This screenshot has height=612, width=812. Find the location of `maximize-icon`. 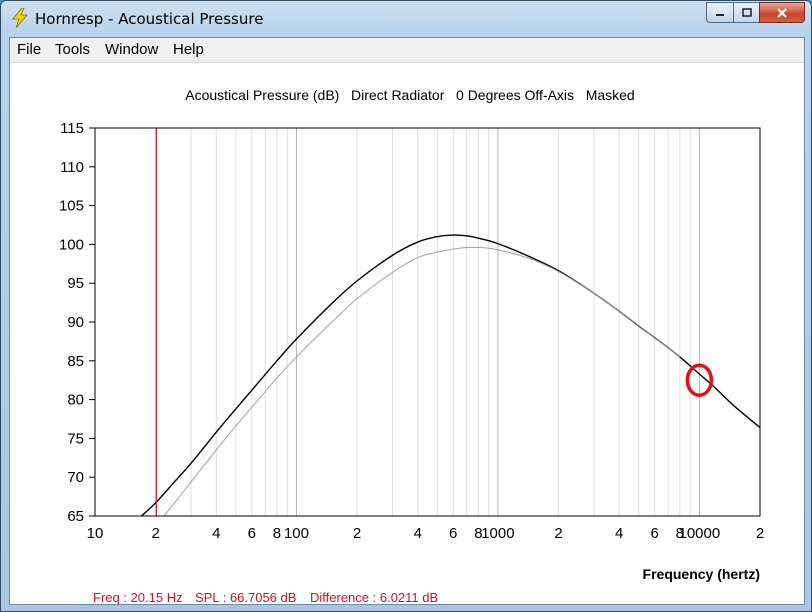

maximize-icon is located at coordinates (746, 12).